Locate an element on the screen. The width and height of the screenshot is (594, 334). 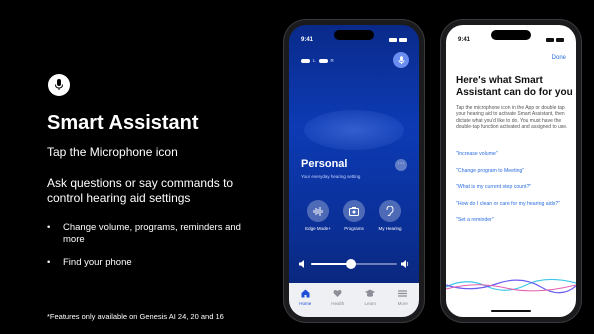
slide-subtitle: Tap the Microphone icon is located at coordinates (112, 152).